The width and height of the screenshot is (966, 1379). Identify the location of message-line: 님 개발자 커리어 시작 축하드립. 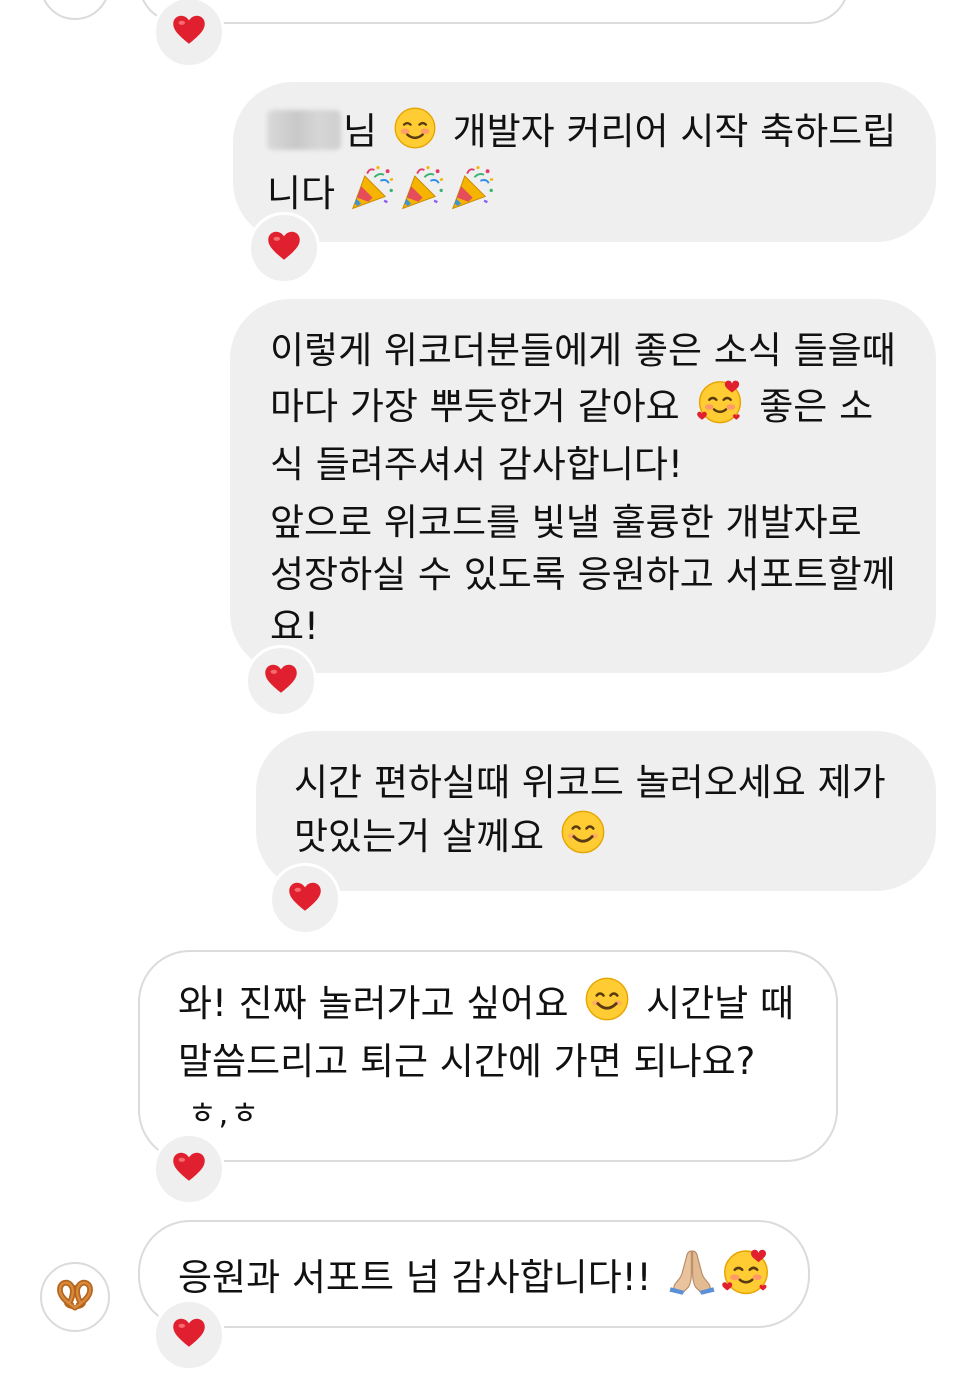
(591, 135).